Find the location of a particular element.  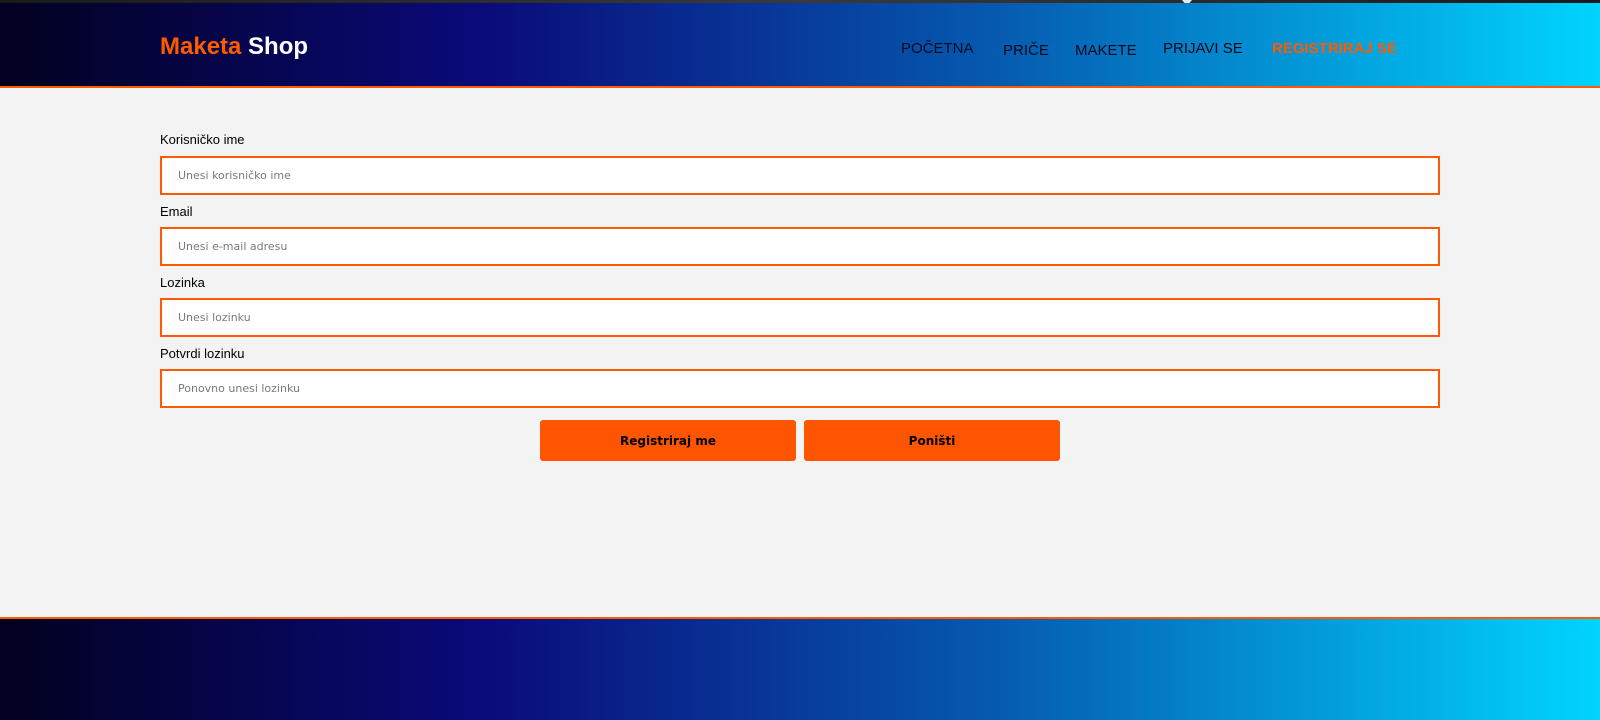

nav-link-prijavi-se: PRIJAVI SE is located at coordinates (1203, 49).